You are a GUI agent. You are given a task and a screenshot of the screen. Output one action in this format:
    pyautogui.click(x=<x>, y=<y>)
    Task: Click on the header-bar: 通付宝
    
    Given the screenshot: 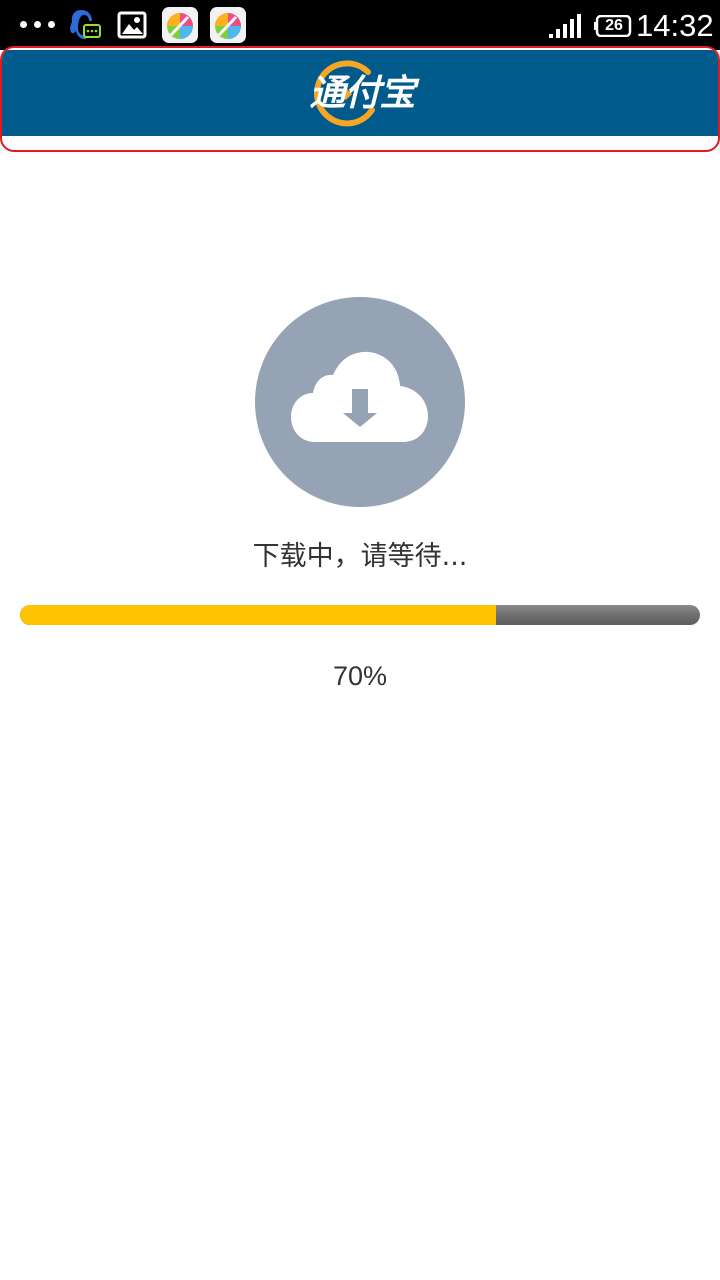 What is the action you would take?
    pyautogui.click(x=360, y=93)
    